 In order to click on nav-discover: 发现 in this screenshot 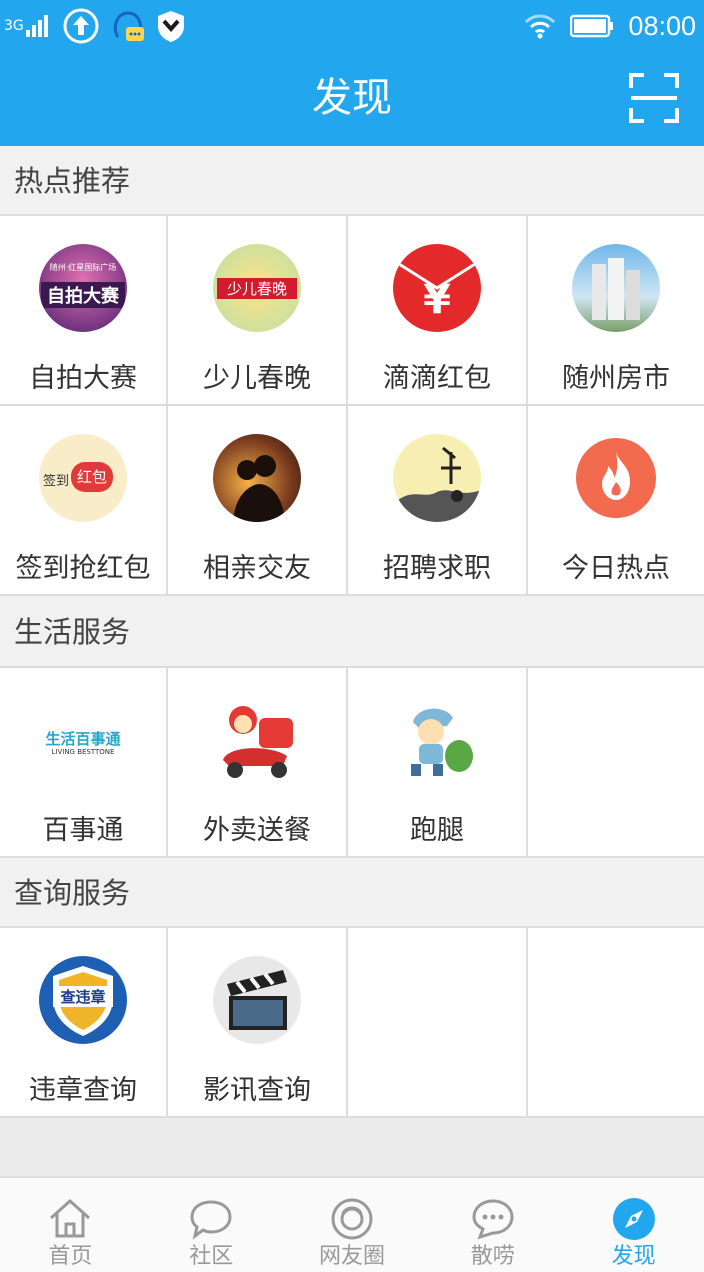, I will do `click(633, 1225)`.